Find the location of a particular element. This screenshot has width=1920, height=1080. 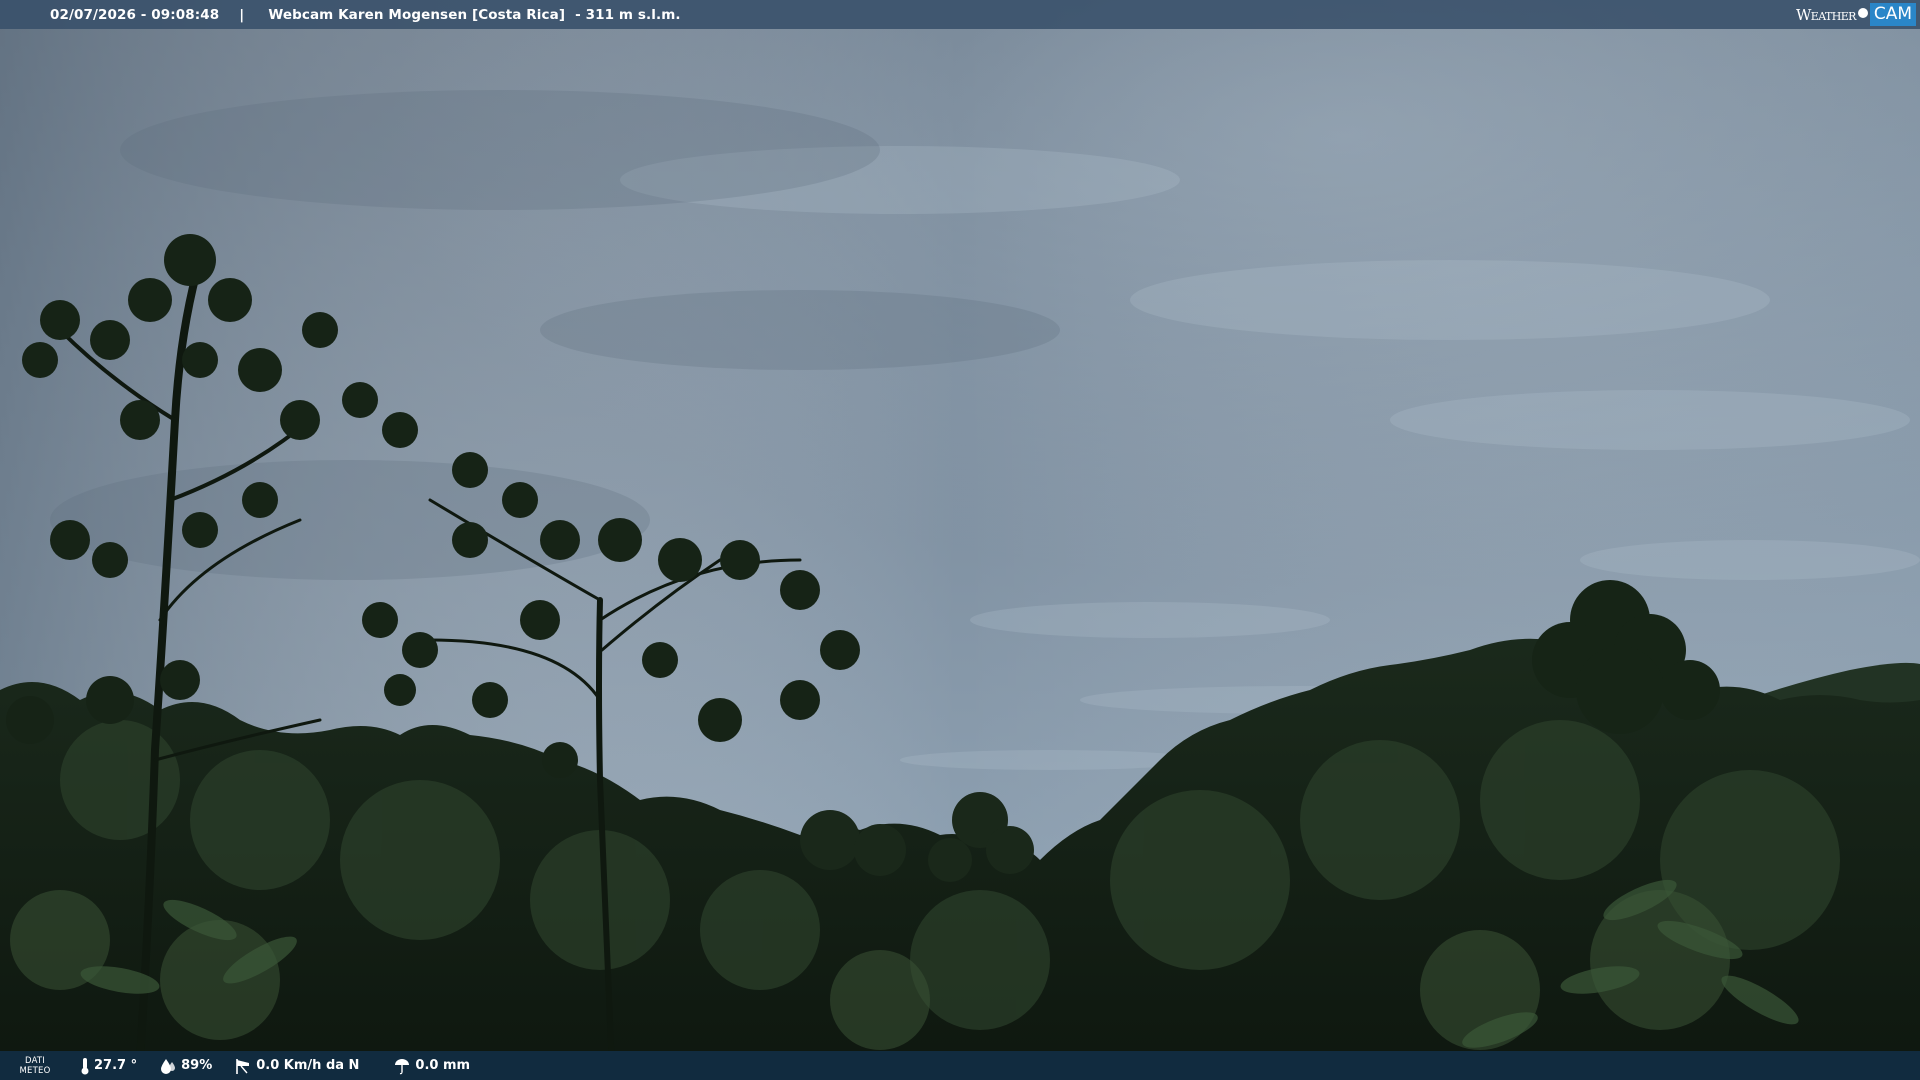

rain-value: 0.0 mm is located at coordinates (443, 1065).